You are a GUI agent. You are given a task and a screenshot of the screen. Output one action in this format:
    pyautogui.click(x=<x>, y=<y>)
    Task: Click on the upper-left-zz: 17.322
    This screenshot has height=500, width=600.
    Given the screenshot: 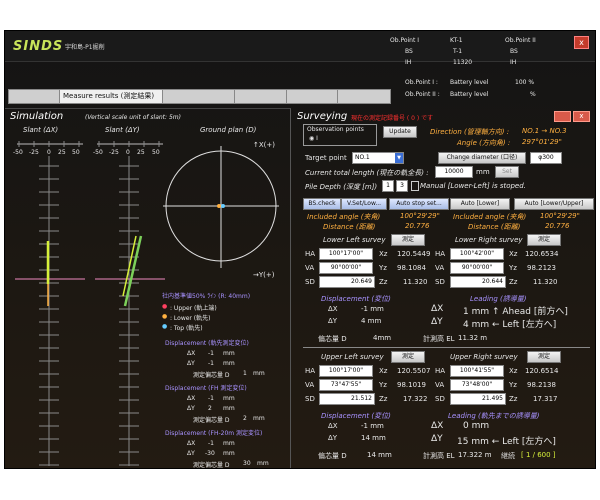 What is the action you would take?
    pyautogui.click(x=415, y=399)
    